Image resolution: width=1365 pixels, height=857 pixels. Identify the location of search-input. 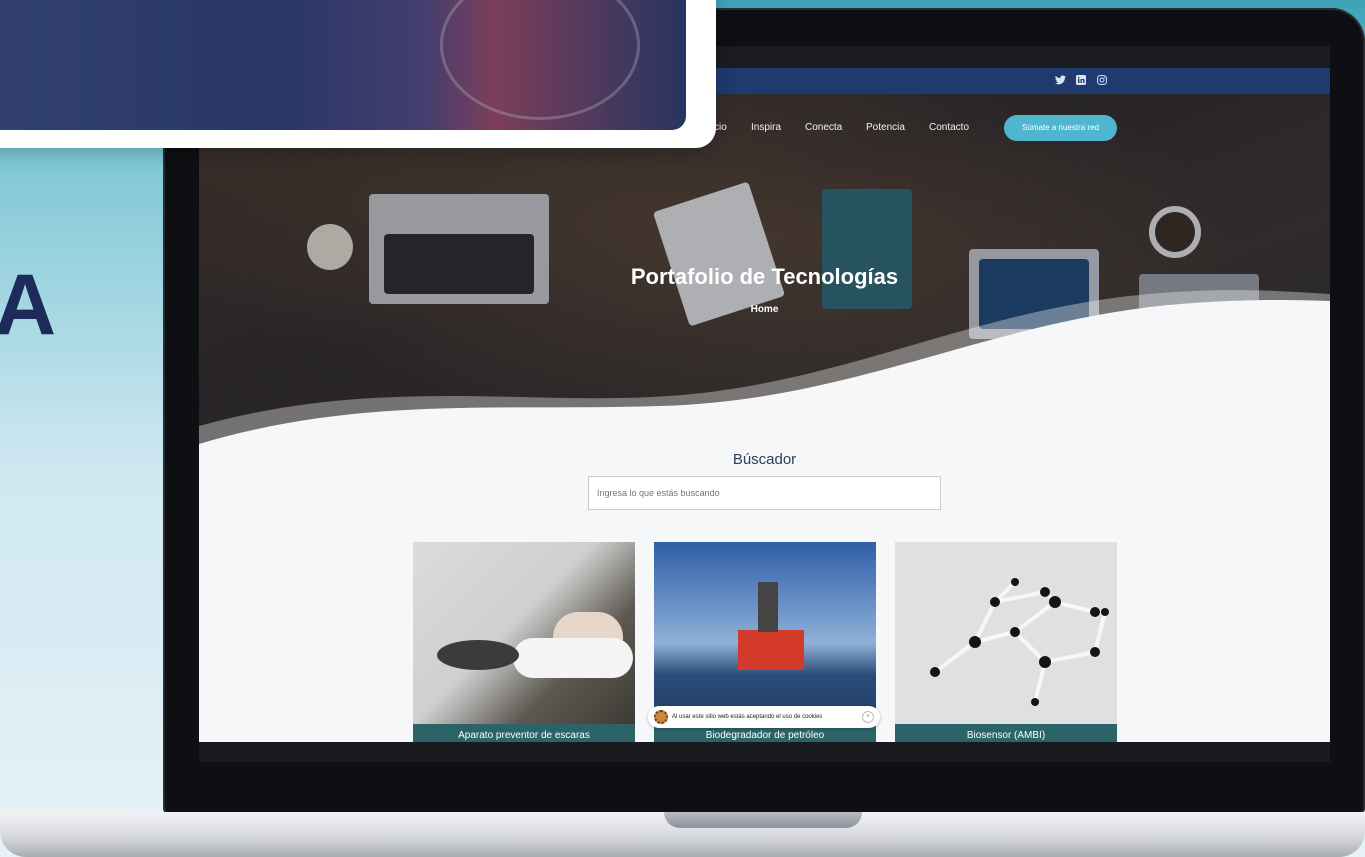
(764, 493).